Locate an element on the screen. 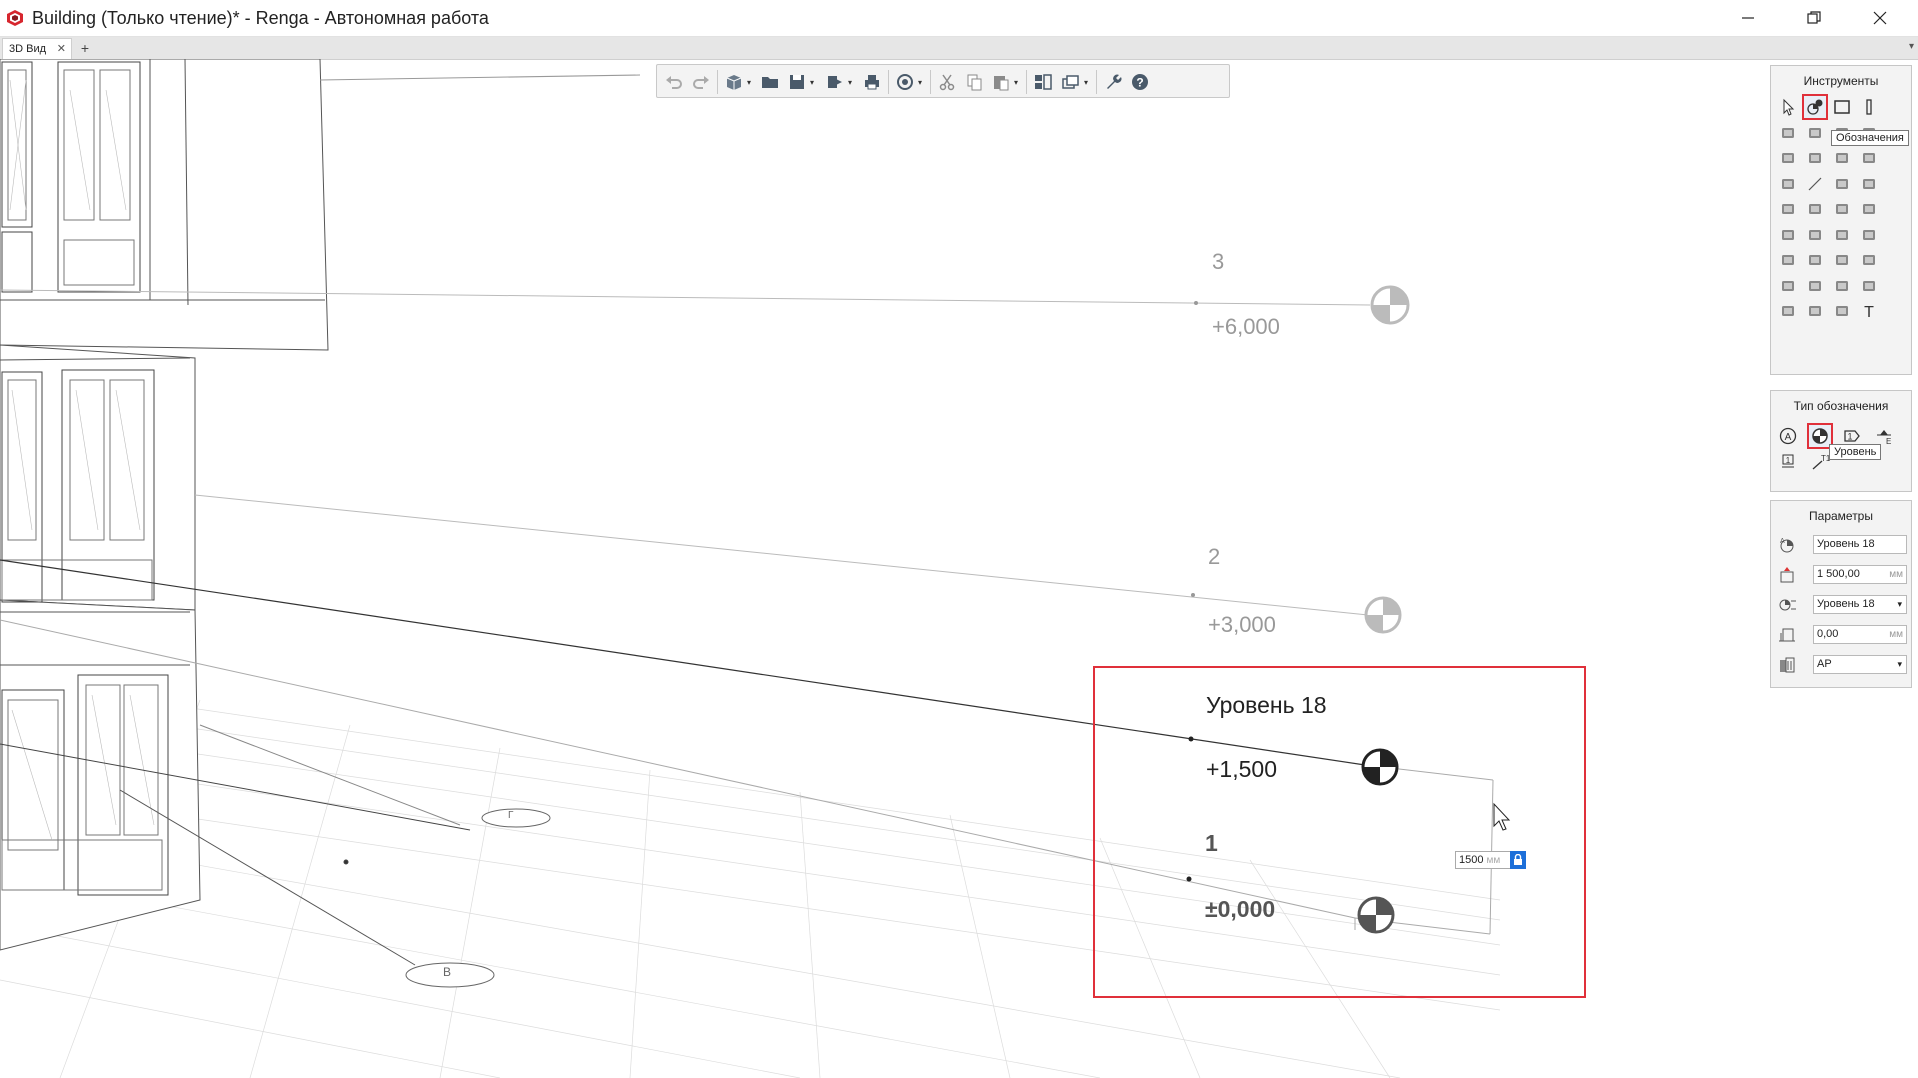  dimension-input: 1500 мм is located at coordinates (1485, 860).